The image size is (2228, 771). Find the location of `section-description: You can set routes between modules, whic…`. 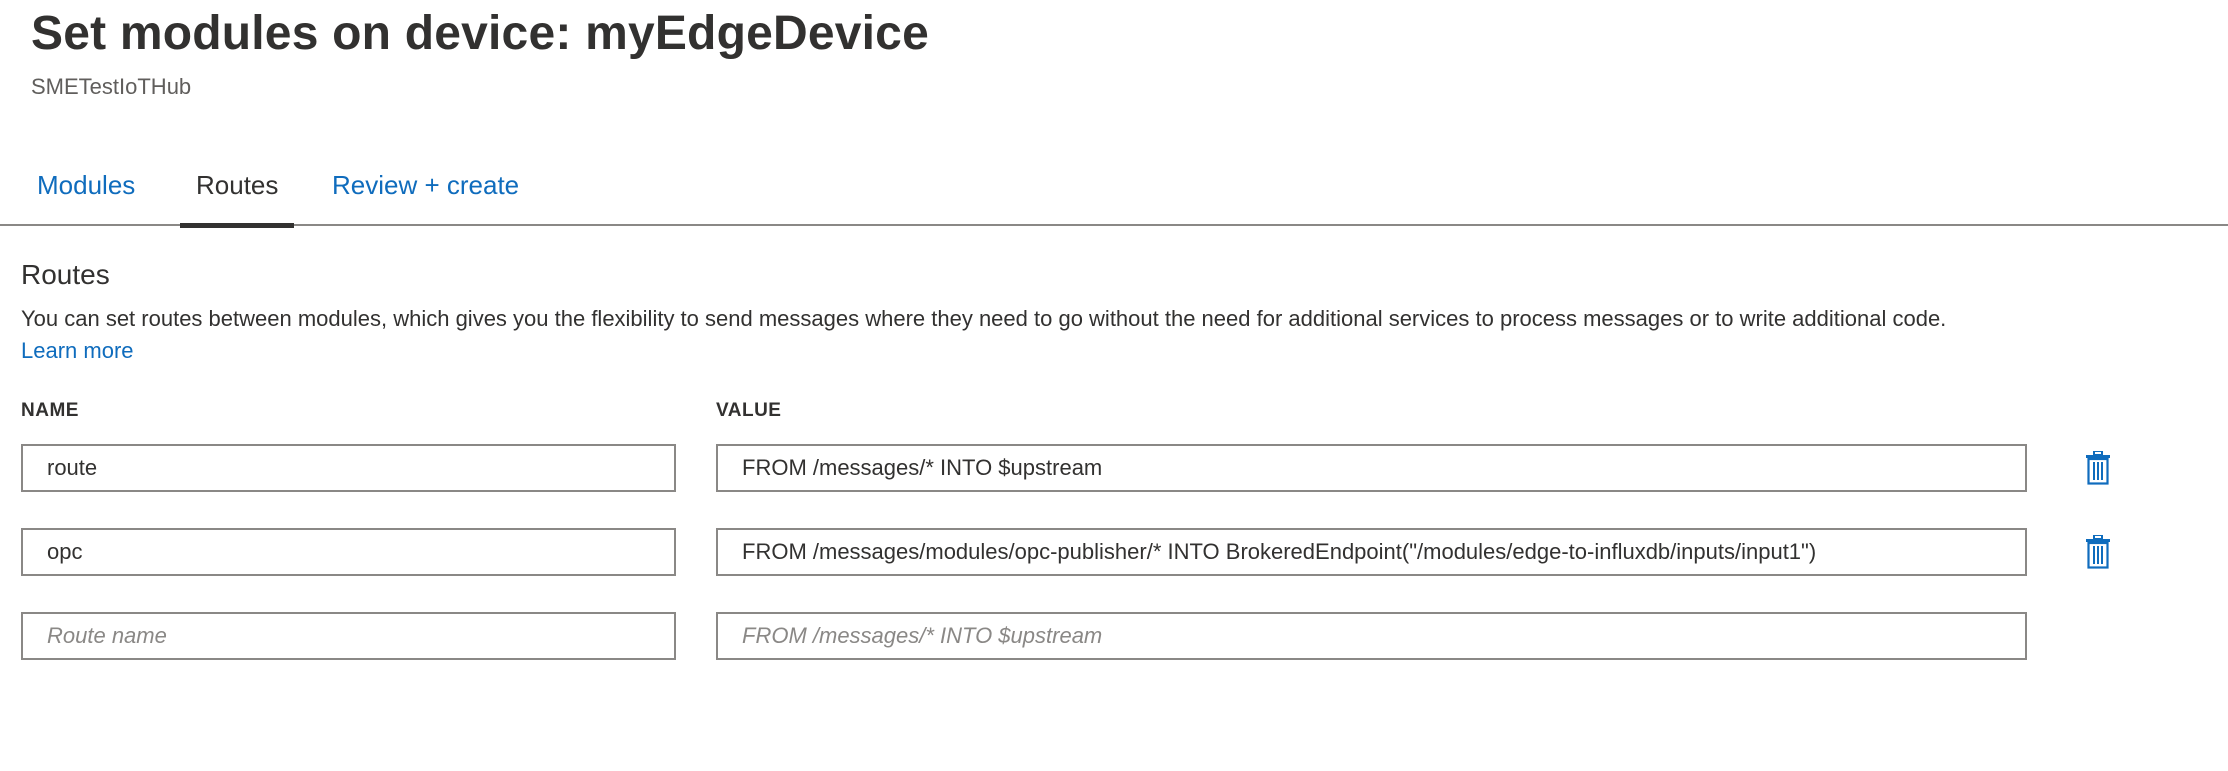

section-description: You can set routes between modules, whic… is located at coordinates (984, 318).